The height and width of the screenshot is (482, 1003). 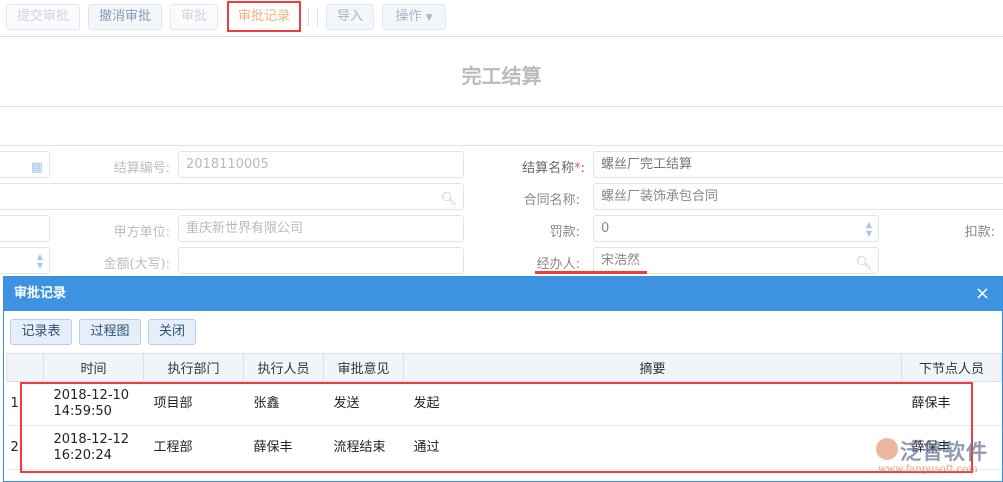 I want to click on handler-field: 宋浩然 🔍︎, so click(x=736, y=260).